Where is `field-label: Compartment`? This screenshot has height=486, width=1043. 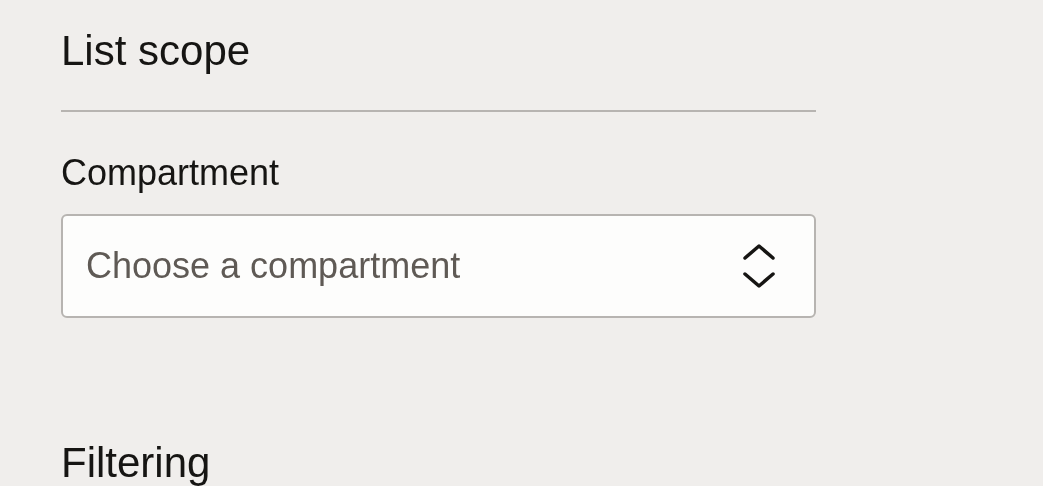 field-label: Compartment is located at coordinates (171, 173).